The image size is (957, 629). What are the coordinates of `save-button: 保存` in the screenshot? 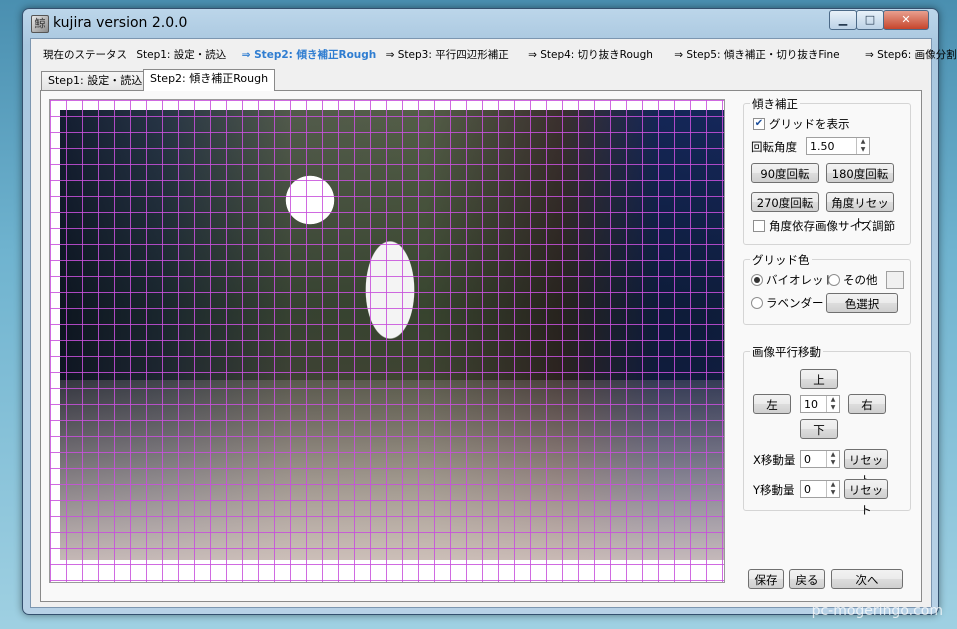 It's located at (766, 579).